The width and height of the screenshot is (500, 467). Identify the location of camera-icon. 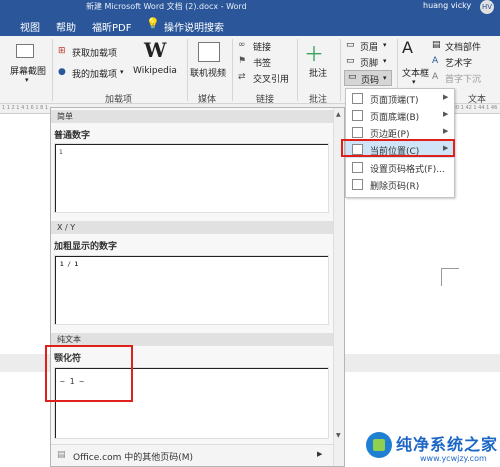
(25, 51).